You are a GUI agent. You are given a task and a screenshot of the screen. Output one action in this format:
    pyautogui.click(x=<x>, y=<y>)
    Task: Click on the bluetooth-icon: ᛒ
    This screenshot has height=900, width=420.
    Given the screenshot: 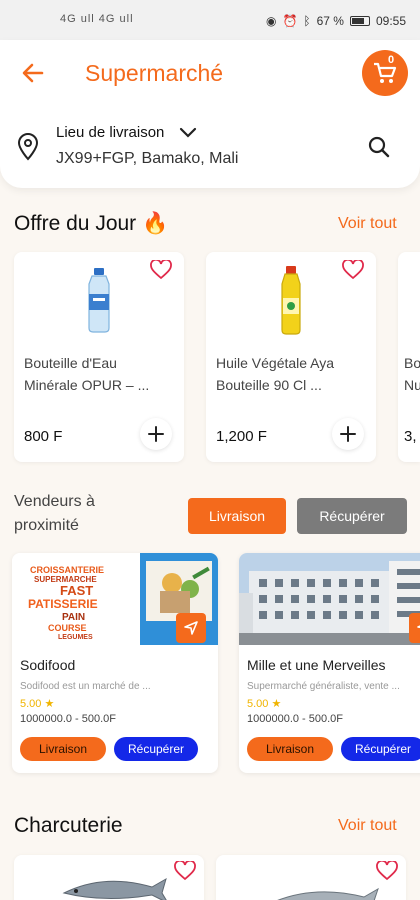 What is the action you would take?
    pyautogui.click(x=307, y=21)
    